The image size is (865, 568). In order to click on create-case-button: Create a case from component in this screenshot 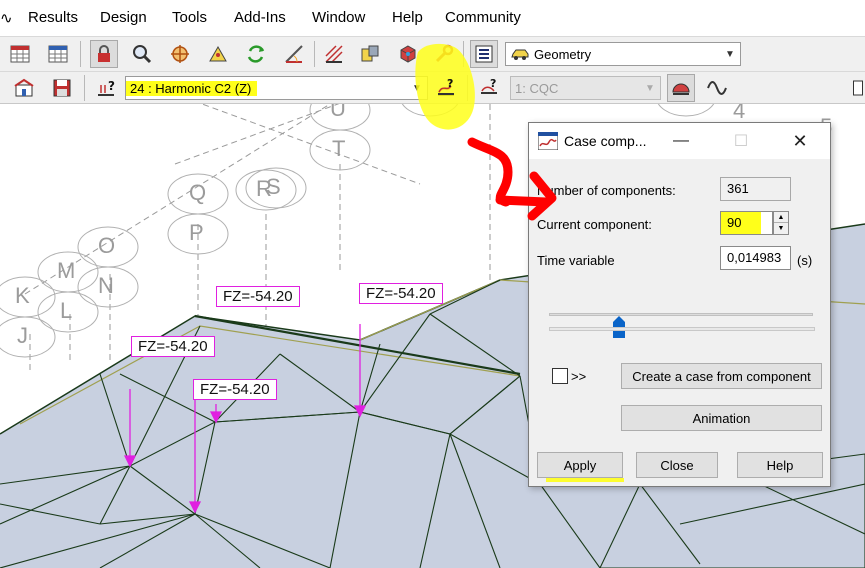, I will do `click(721, 376)`.